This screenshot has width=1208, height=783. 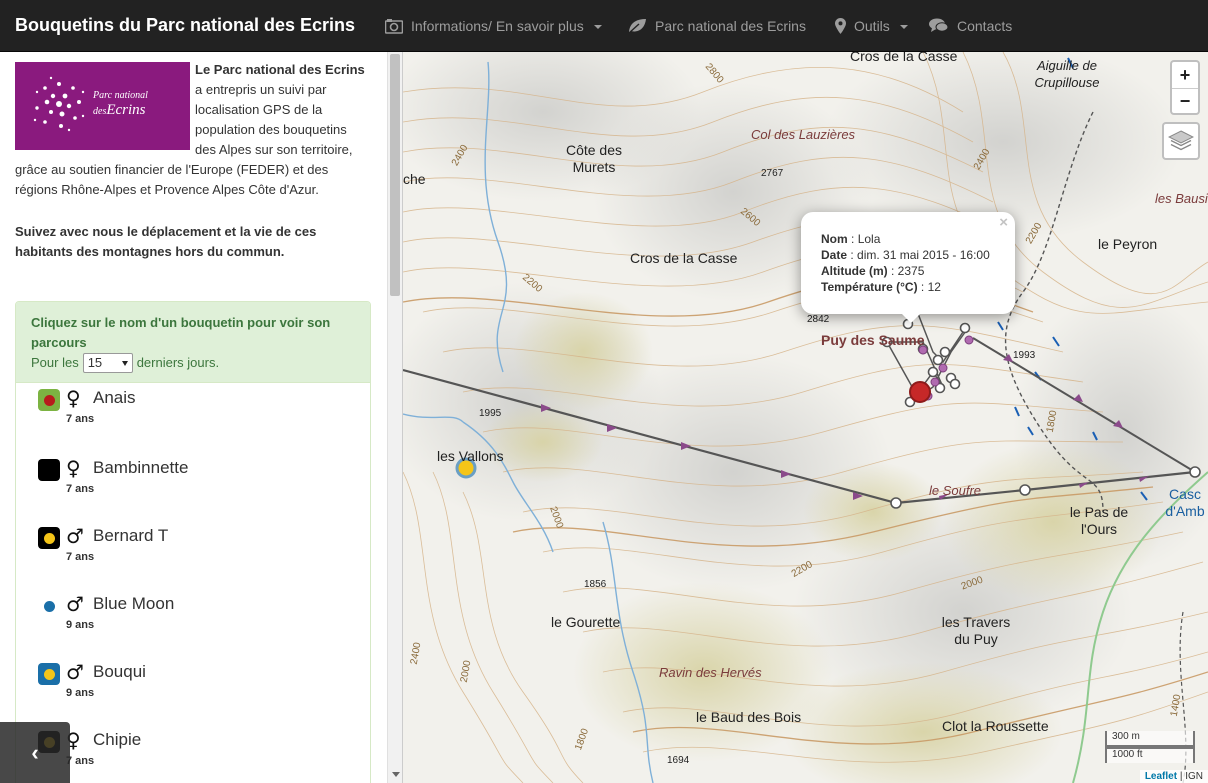 I want to click on map-label-casc: Casc d'Amb, so click(x=1185, y=502).